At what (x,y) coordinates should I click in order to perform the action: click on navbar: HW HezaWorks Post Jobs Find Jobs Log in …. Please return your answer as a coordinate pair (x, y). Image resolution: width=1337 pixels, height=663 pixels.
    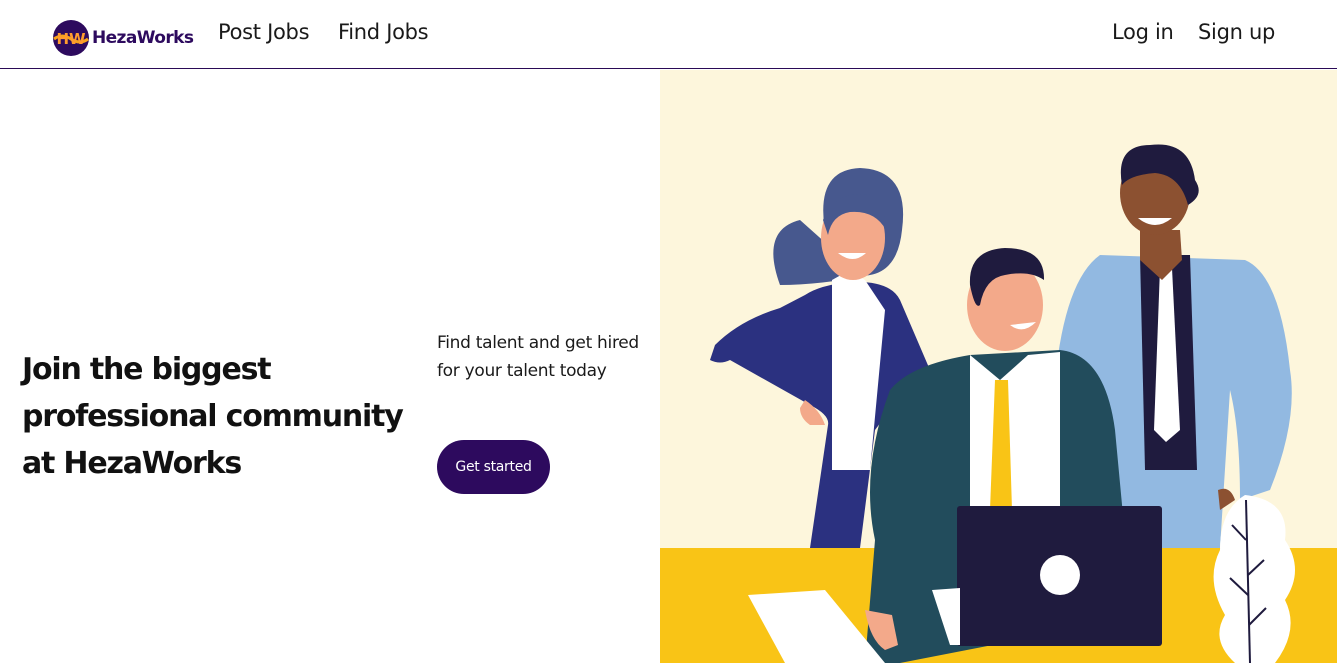
    Looking at the image, I should click on (668, 34).